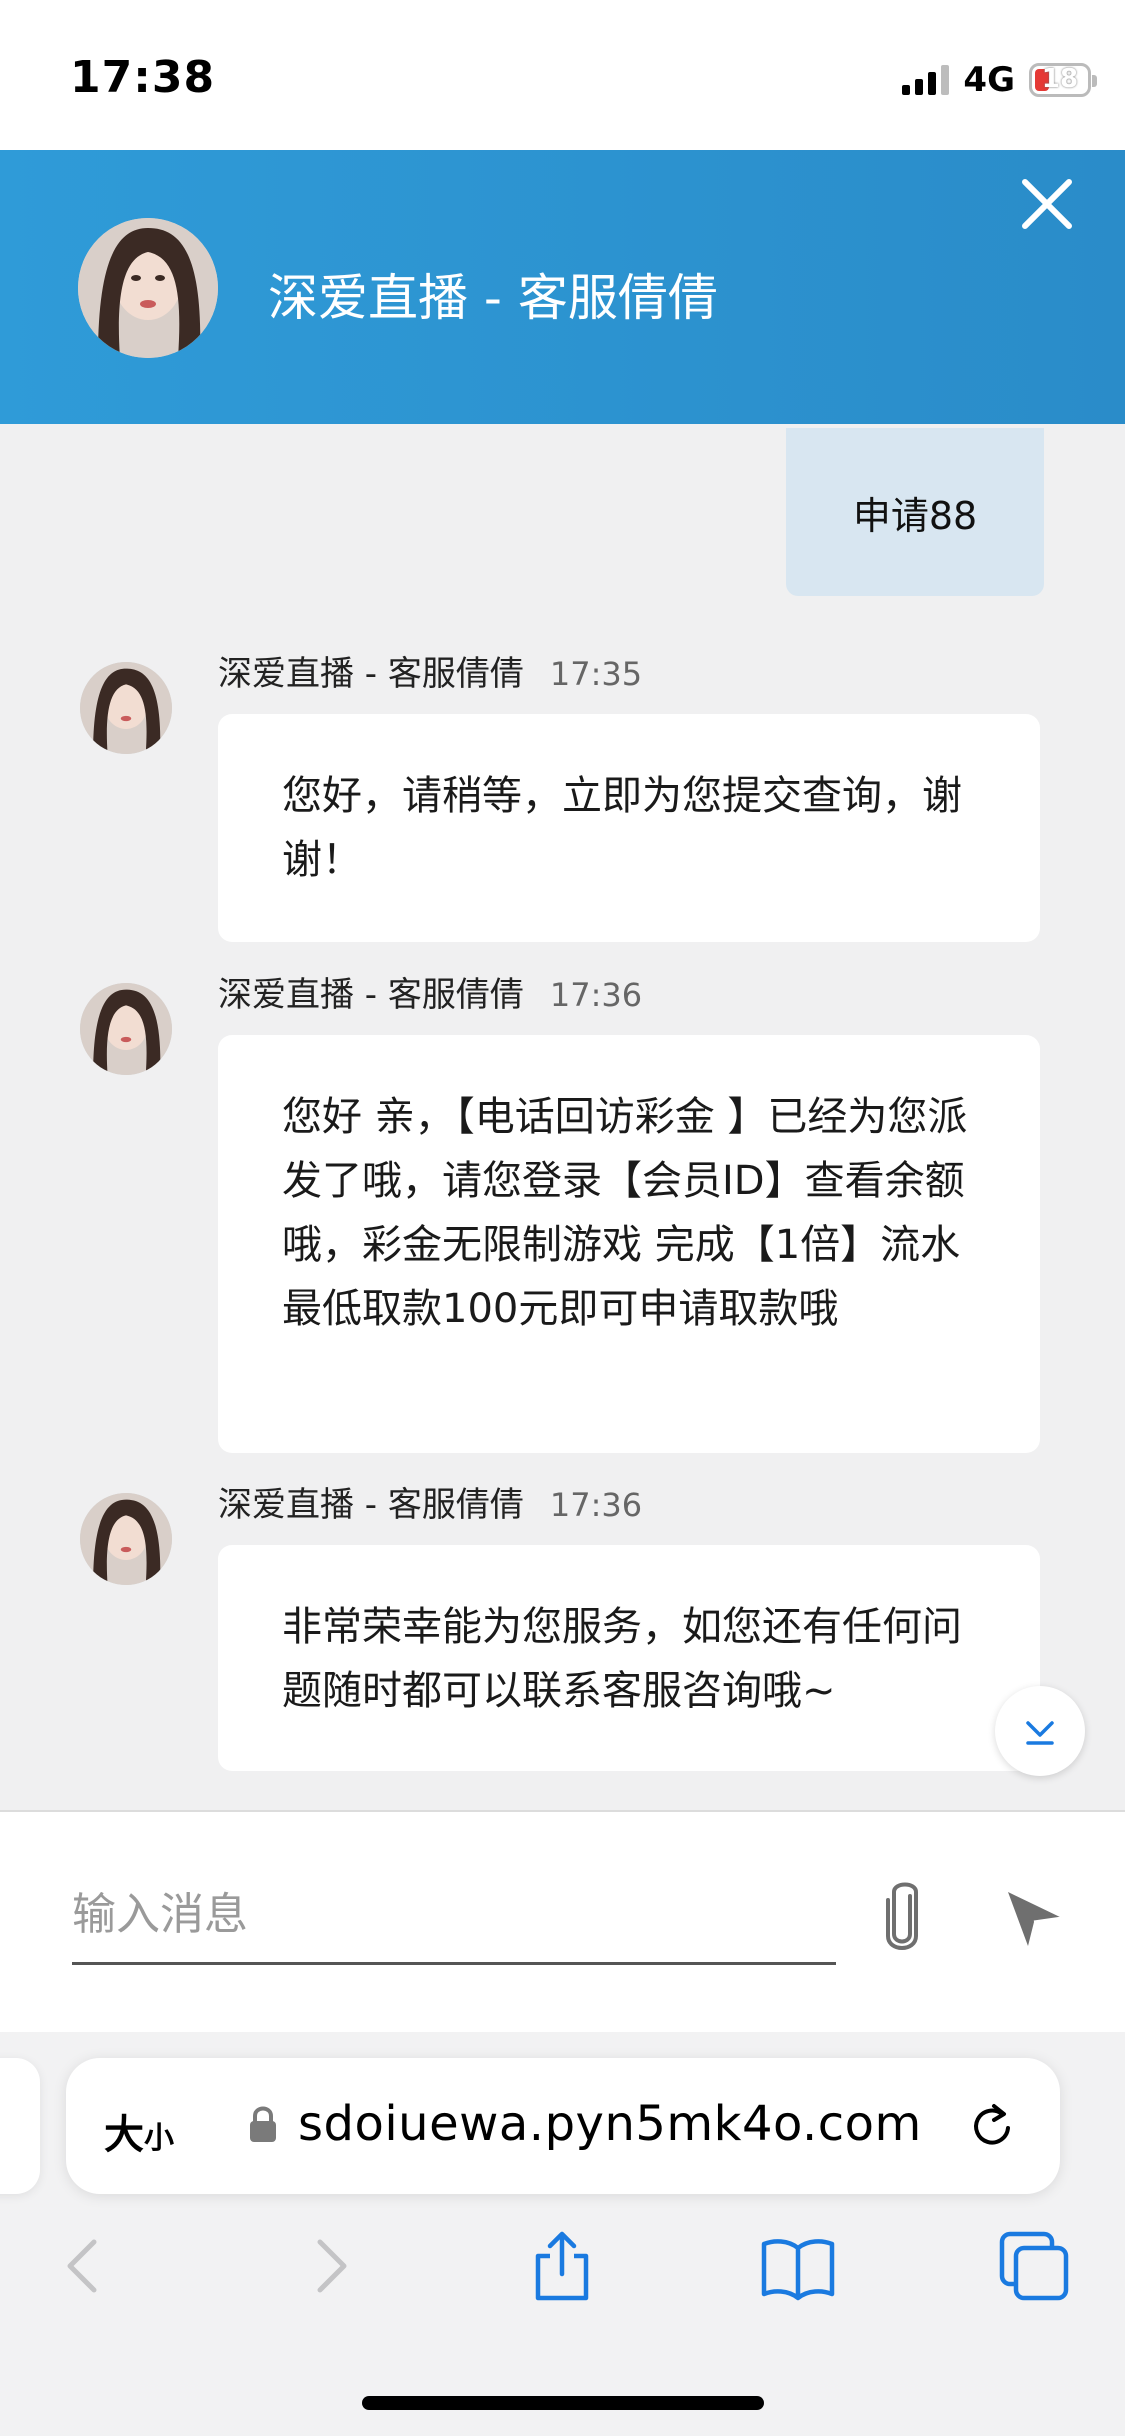 This screenshot has height=2436, width=1125. I want to click on network-label: 4G, so click(989, 80).